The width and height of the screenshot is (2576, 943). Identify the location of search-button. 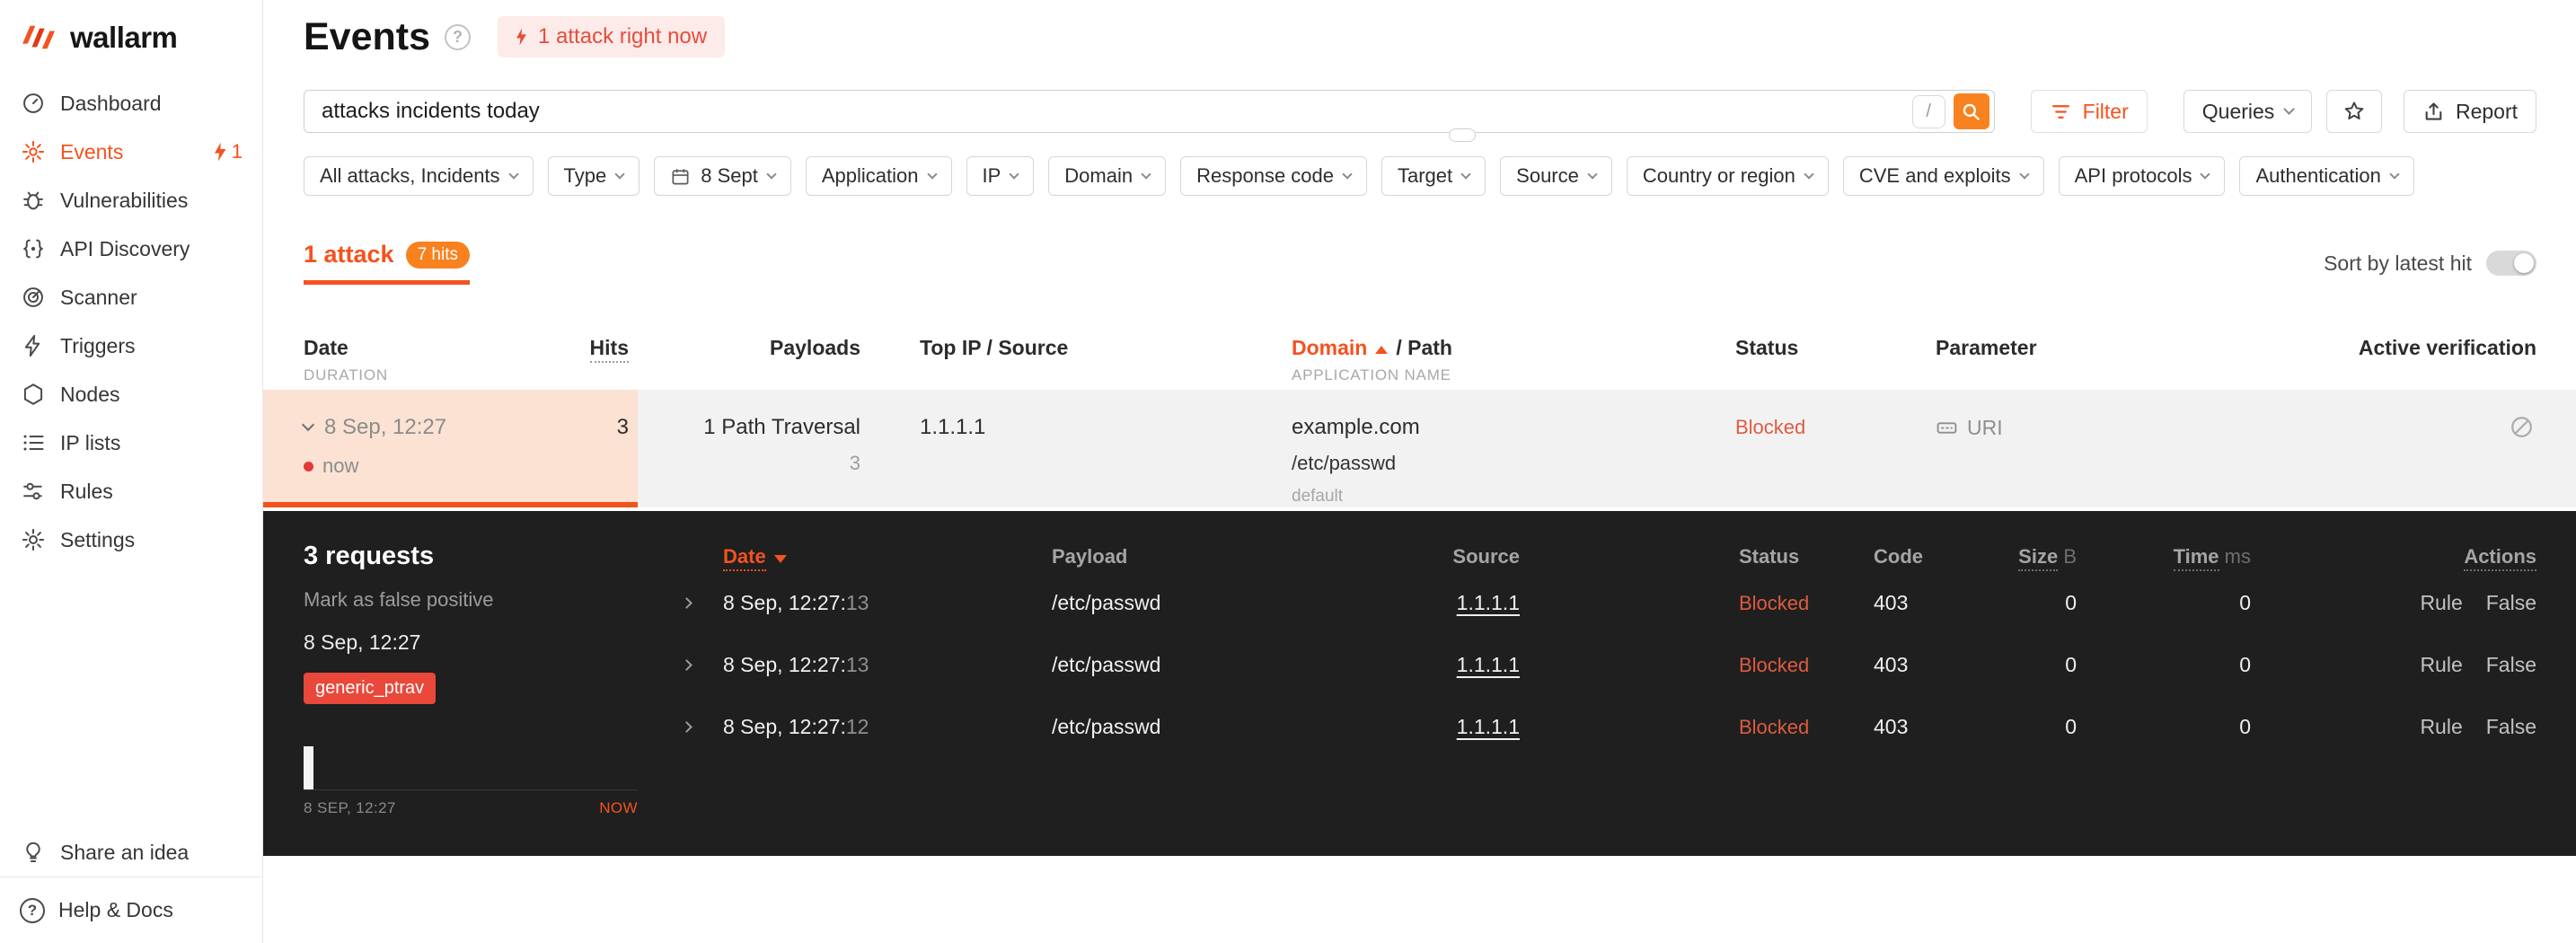
(1971, 111).